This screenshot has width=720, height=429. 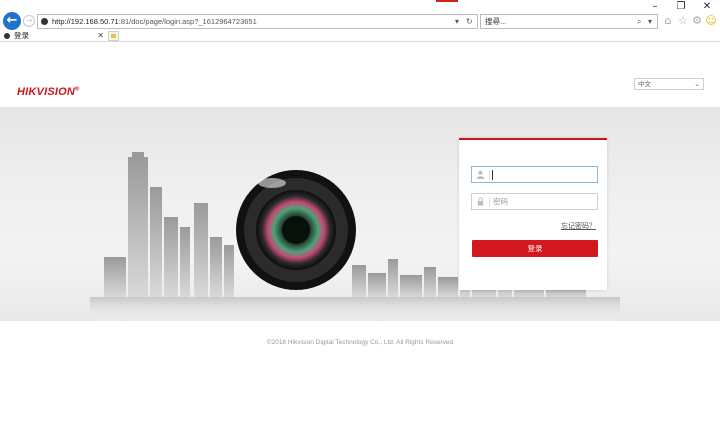 What do you see at coordinates (697, 21) in the screenshot?
I see `gear-icon: ⚙` at bounding box center [697, 21].